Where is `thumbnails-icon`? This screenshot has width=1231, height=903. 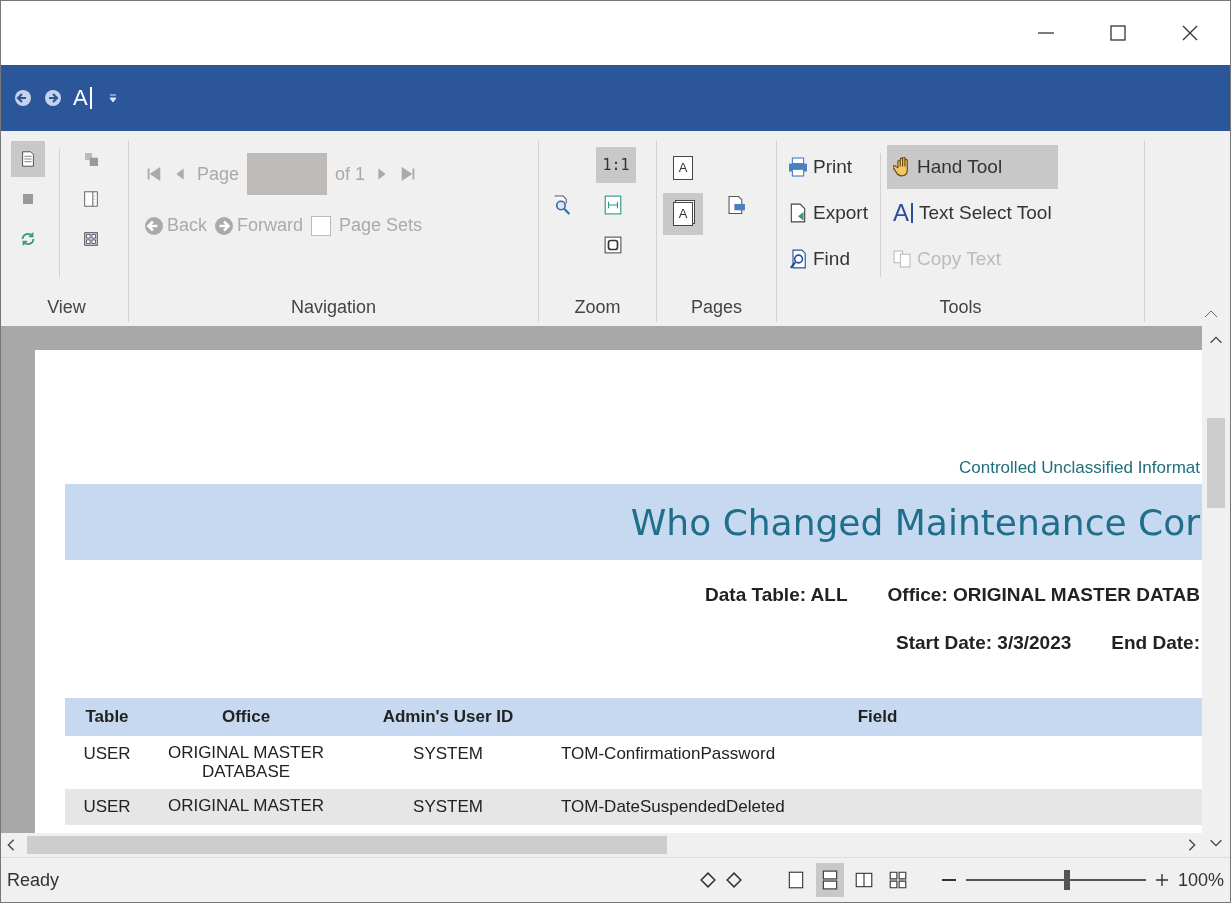
thumbnails-icon is located at coordinates (91, 239).